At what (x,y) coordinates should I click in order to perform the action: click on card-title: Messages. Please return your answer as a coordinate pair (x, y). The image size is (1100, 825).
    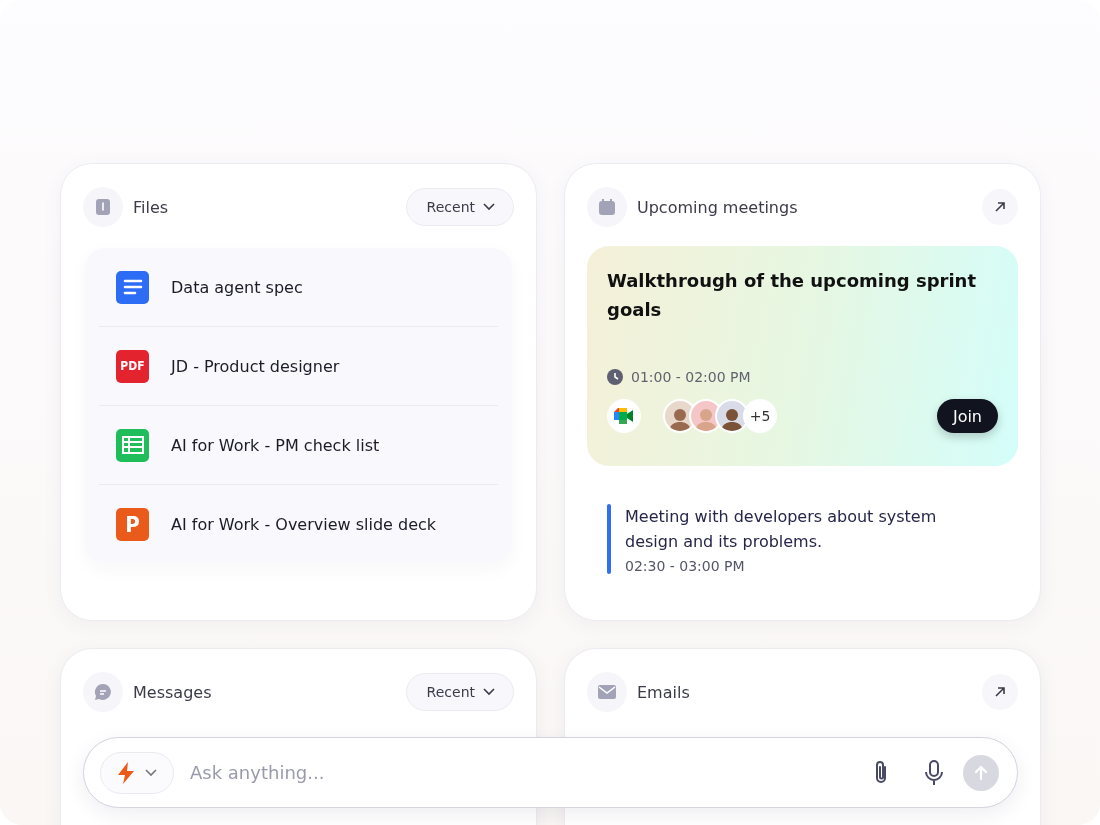
    Looking at the image, I should click on (172, 692).